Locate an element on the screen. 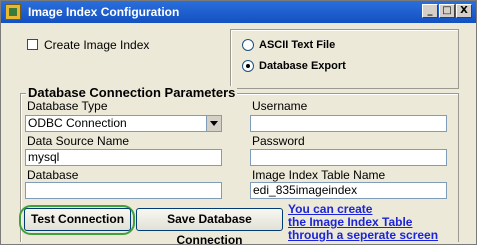 The width and height of the screenshot is (477, 245). close-button: X is located at coordinates (464, 11).